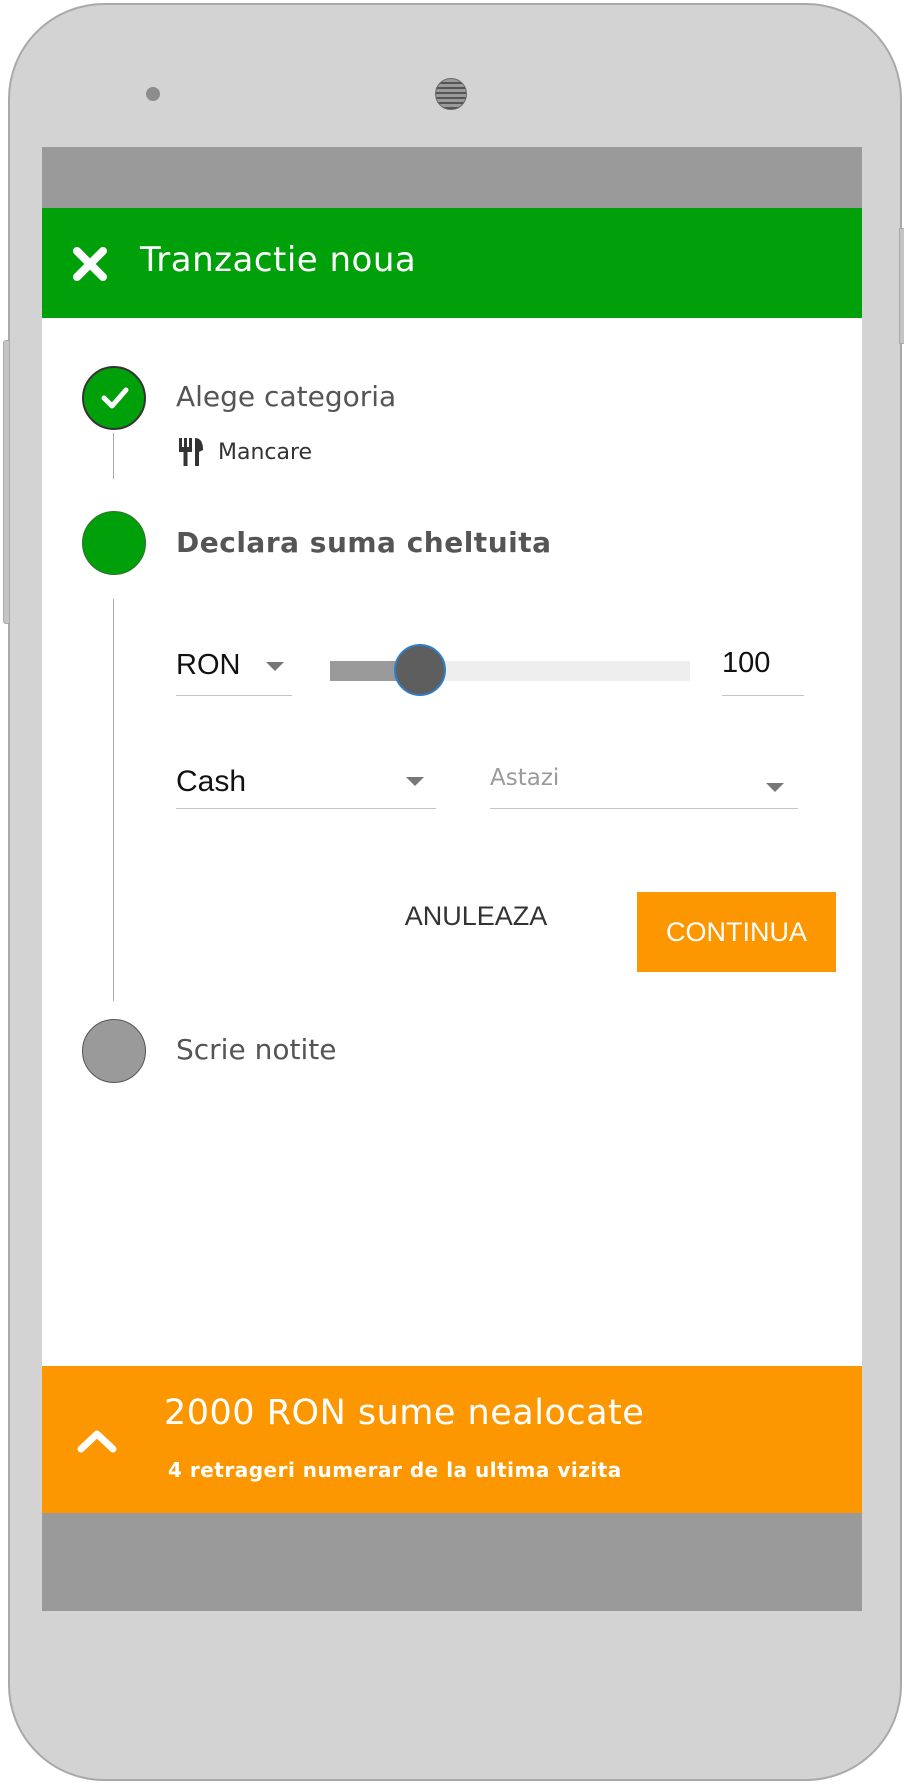  What do you see at coordinates (404, 1413) in the screenshot?
I see `banner-title: 2000 RON sume nealocate` at bounding box center [404, 1413].